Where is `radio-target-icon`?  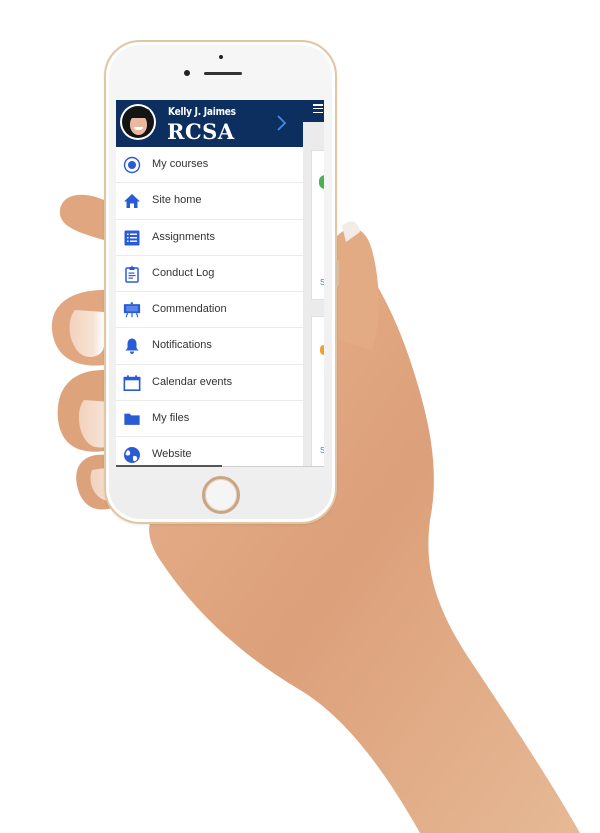
radio-target-icon is located at coordinates (132, 165).